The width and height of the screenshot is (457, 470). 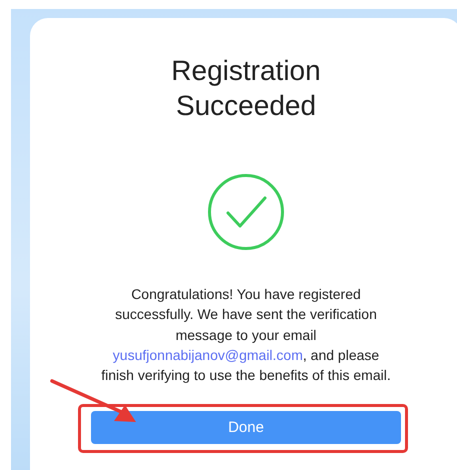 What do you see at coordinates (246, 212) in the screenshot?
I see `success-check-icon` at bounding box center [246, 212].